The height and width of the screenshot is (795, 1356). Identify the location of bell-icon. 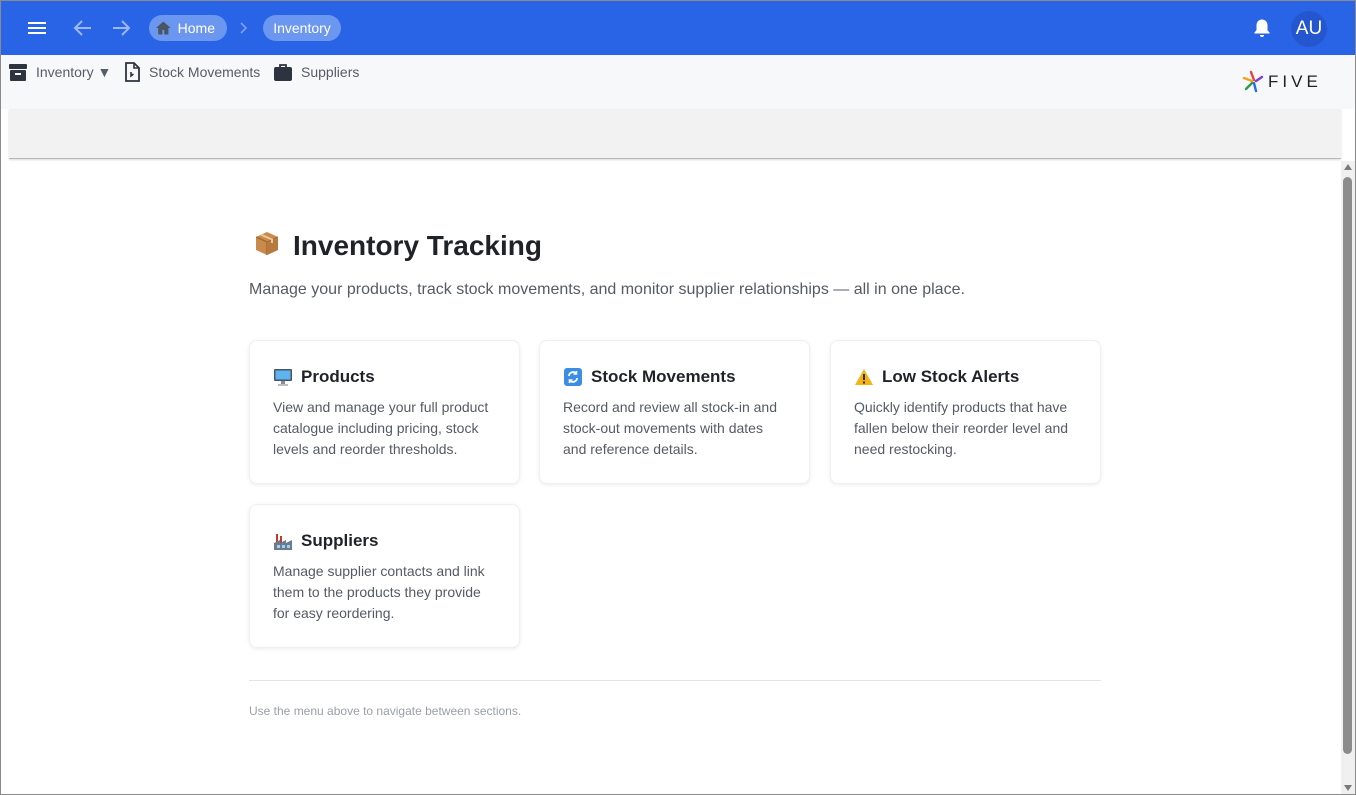
(1262, 28).